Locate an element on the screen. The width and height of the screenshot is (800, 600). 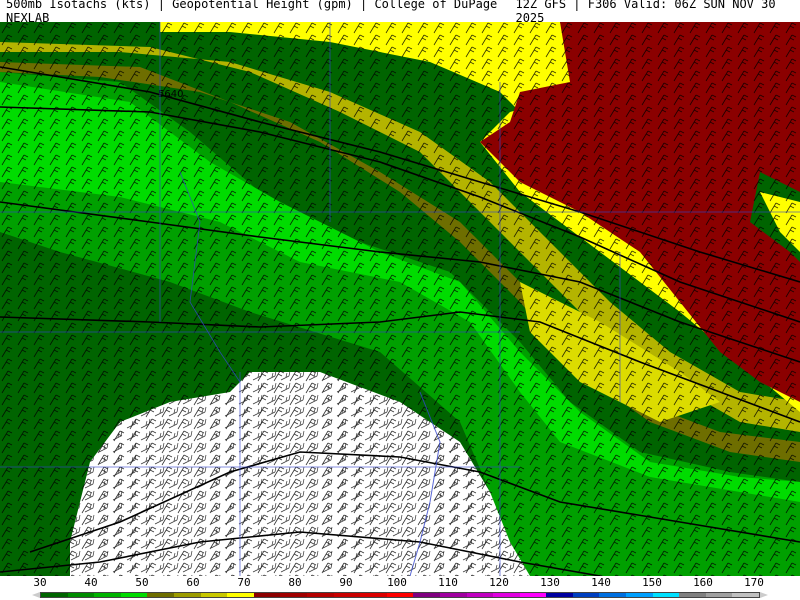
colorbar-max-arrow is located at coordinates (764, 595).